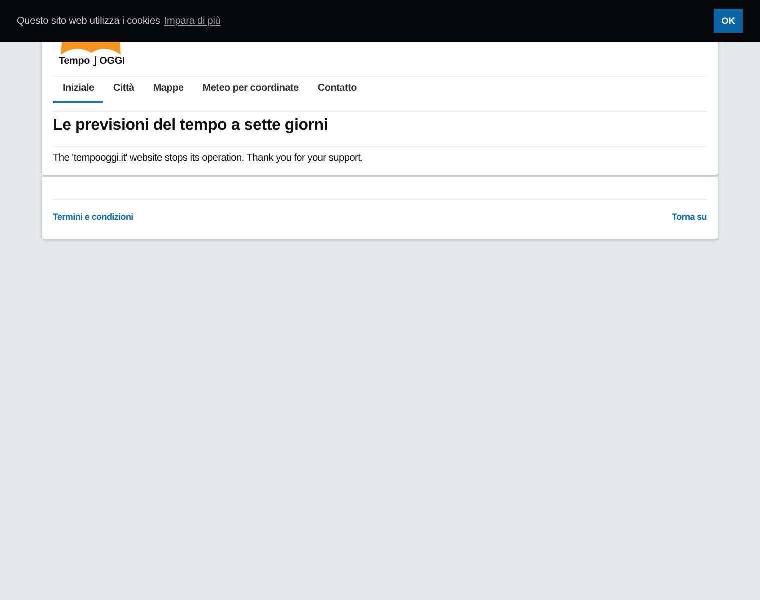  What do you see at coordinates (208, 159) in the screenshot?
I see `notice-text: The 'tempooggi.it' website stops its operation. Thank you for your support.` at bounding box center [208, 159].